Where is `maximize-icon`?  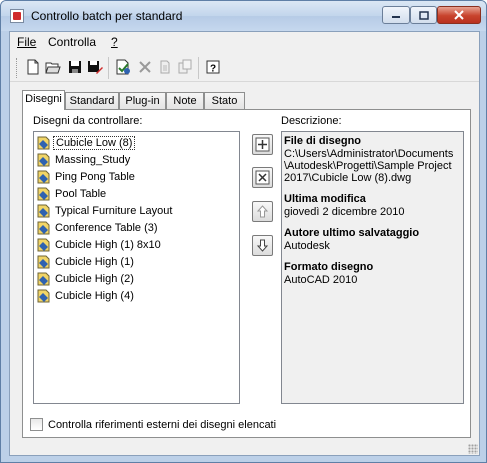 maximize-icon is located at coordinates (423, 15).